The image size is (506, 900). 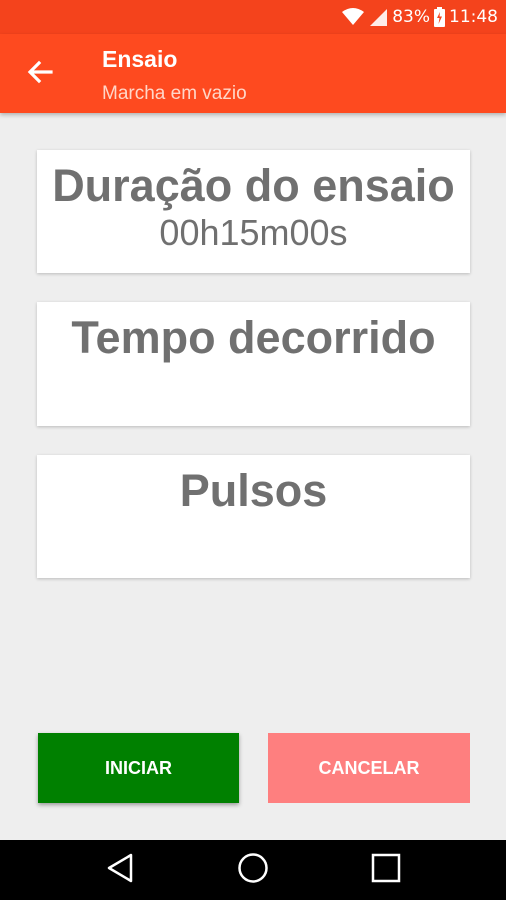 I want to click on back-button, so click(x=40, y=74).